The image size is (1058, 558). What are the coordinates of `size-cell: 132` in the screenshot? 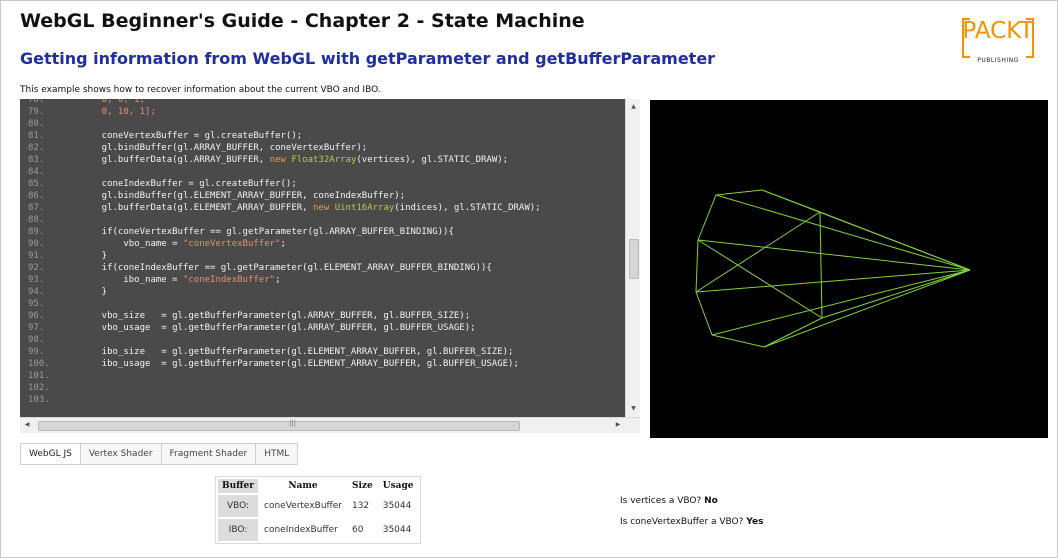 It's located at (360, 506).